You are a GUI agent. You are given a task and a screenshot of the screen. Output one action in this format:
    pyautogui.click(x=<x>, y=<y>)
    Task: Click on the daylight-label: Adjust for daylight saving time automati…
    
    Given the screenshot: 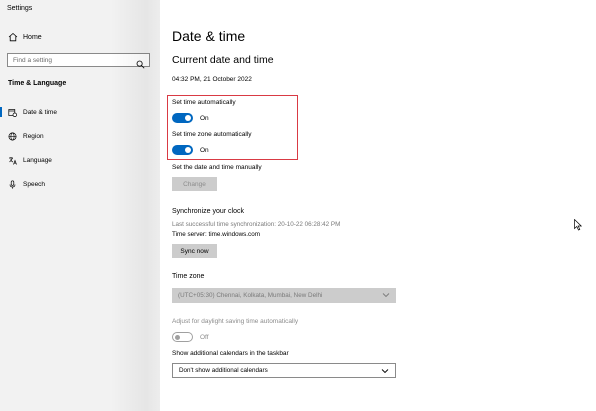 What is the action you would take?
    pyautogui.click(x=235, y=321)
    